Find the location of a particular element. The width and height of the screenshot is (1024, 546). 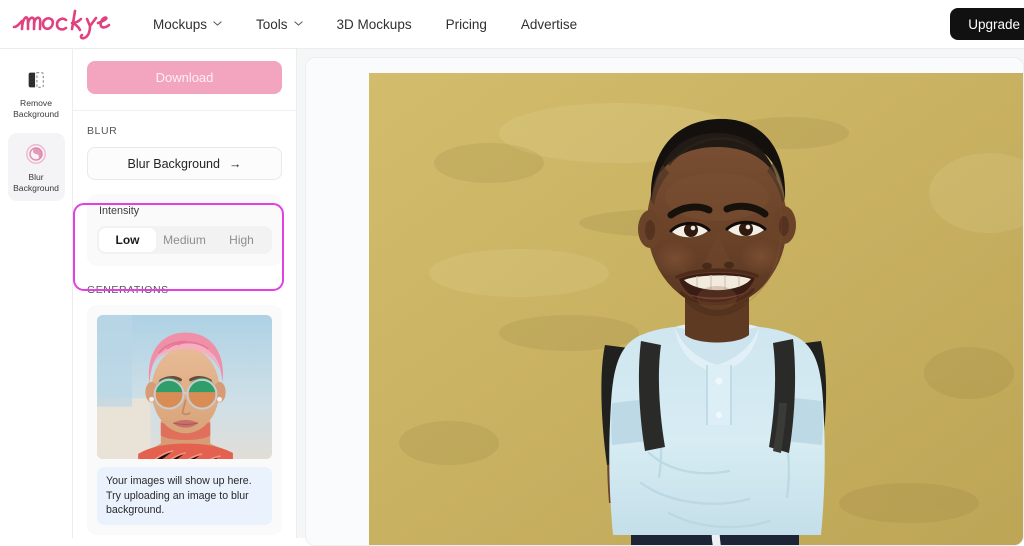

intensity-option-low: Low is located at coordinates (127, 240).